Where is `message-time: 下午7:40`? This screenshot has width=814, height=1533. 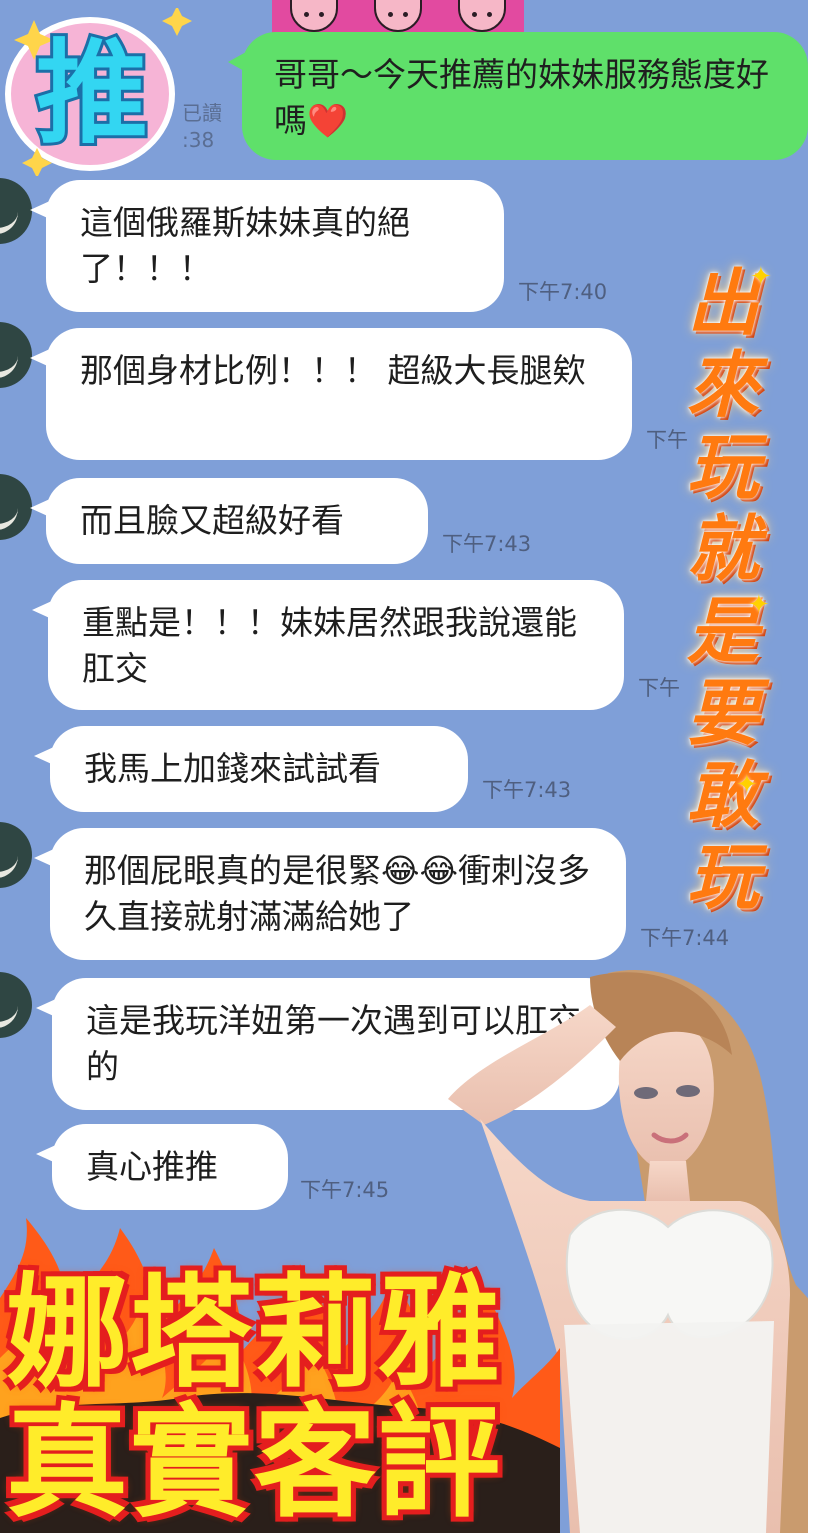 message-time: 下午7:40 is located at coordinates (563, 292).